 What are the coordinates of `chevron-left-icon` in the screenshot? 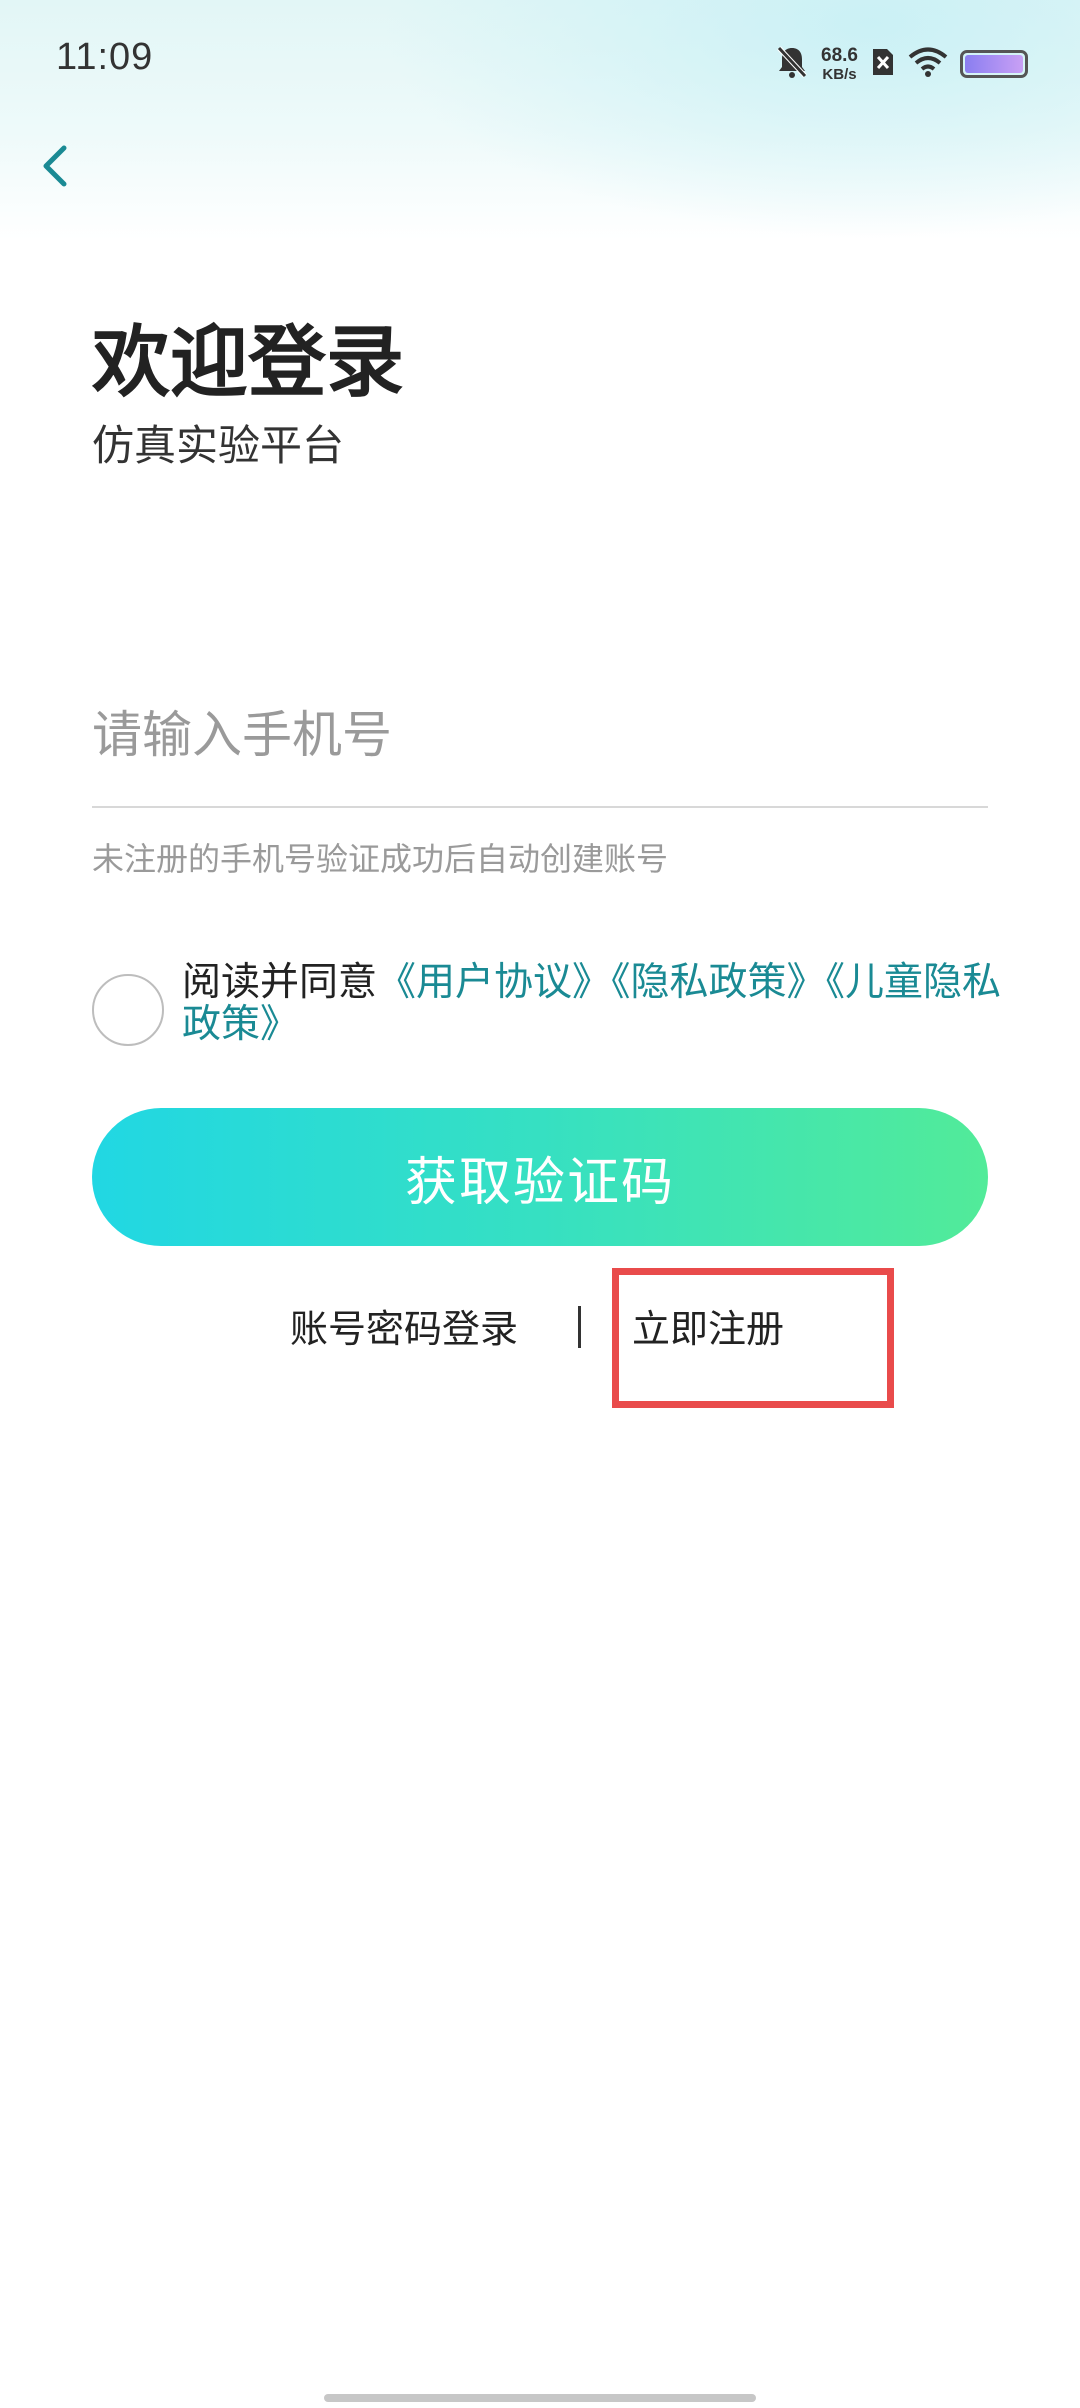 It's located at (55, 166).